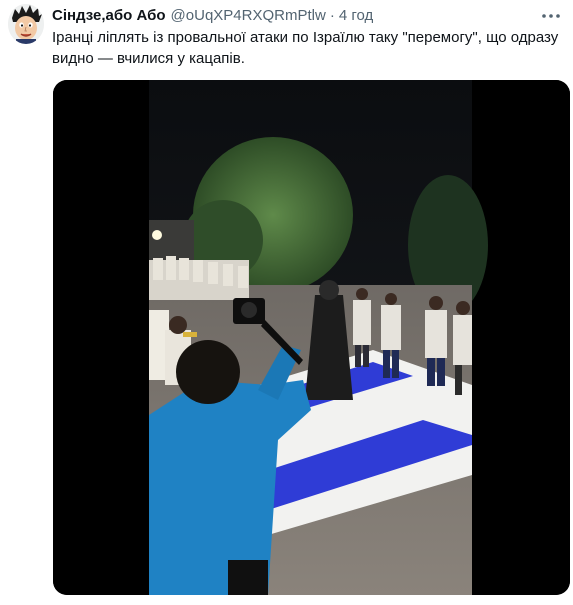  What do you see at coordinates (248, 16) in the screenshot?
I see `user-handle: @oUqXP4RXQRmPtlw` at bounding box center [248, 16].